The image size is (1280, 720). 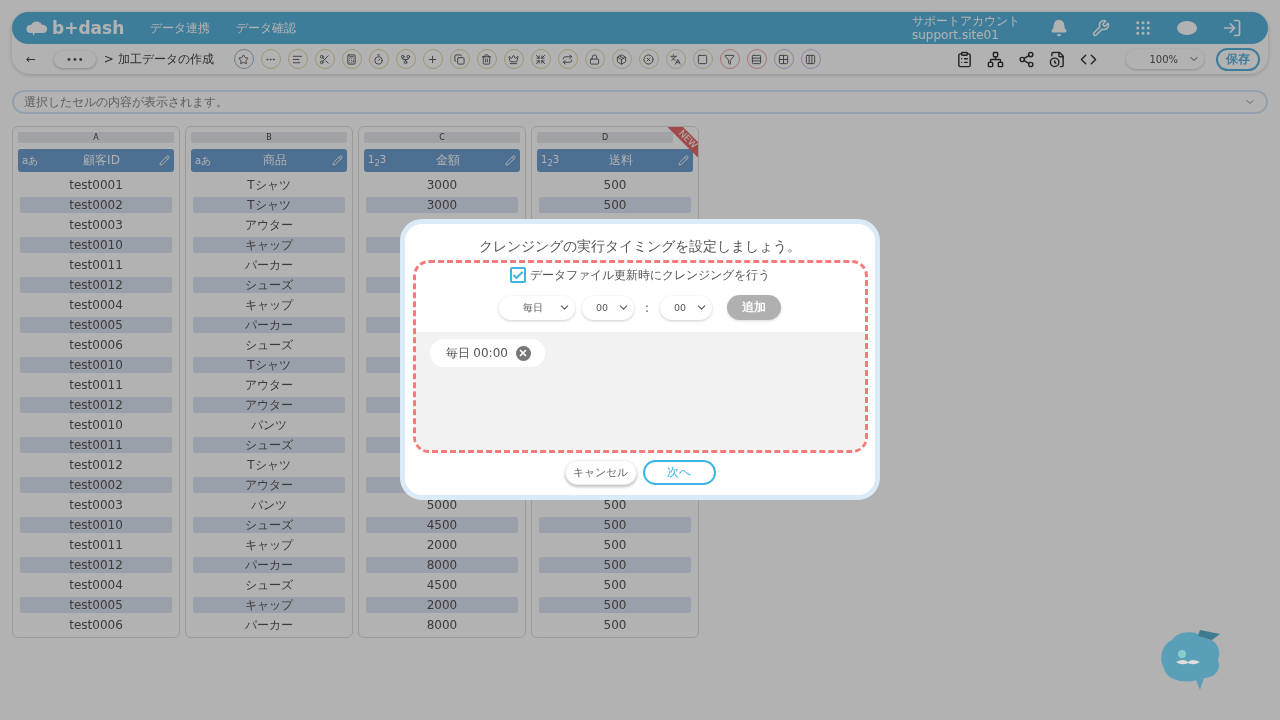 What do you see at coordinates (96, 425) in the screenshot?
I see `table-cell-text: test0010` at bounding box center [96, 425].